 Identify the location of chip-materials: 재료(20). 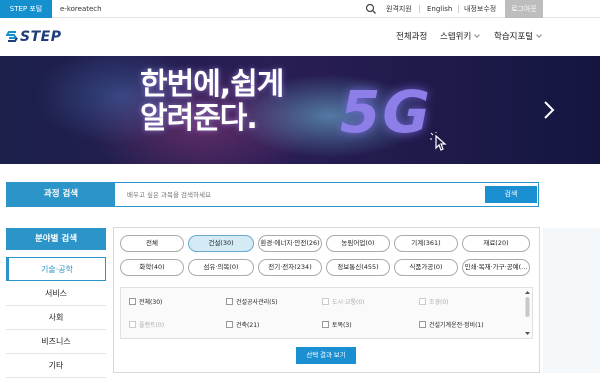
(496, 243).